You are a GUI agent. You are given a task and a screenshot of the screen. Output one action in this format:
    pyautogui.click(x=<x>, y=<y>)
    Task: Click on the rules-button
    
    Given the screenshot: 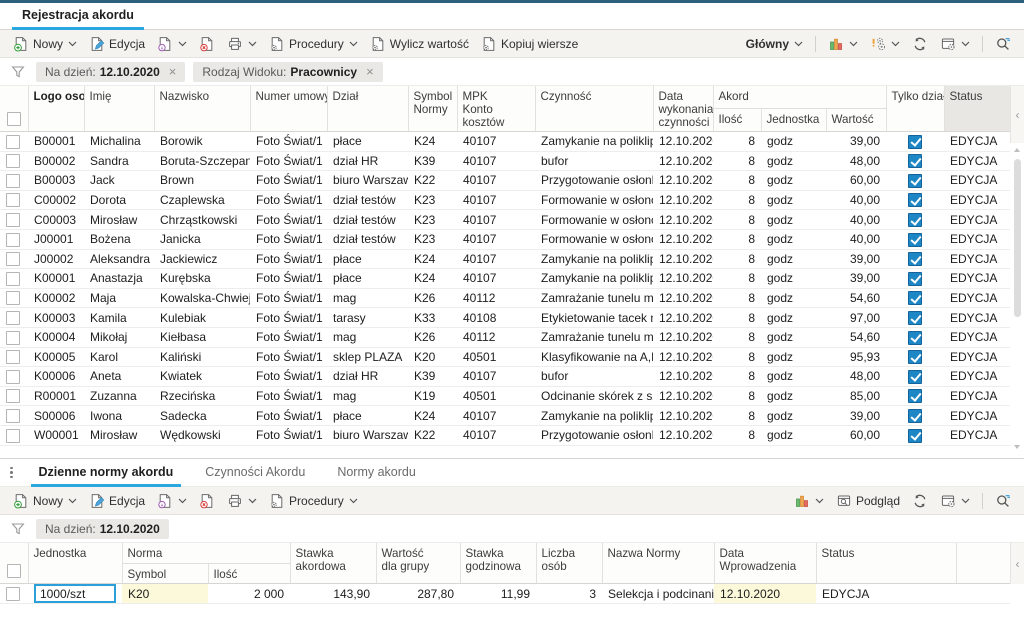 What is the action you would take?
    pyautogui.click(x=885, y=44)
    